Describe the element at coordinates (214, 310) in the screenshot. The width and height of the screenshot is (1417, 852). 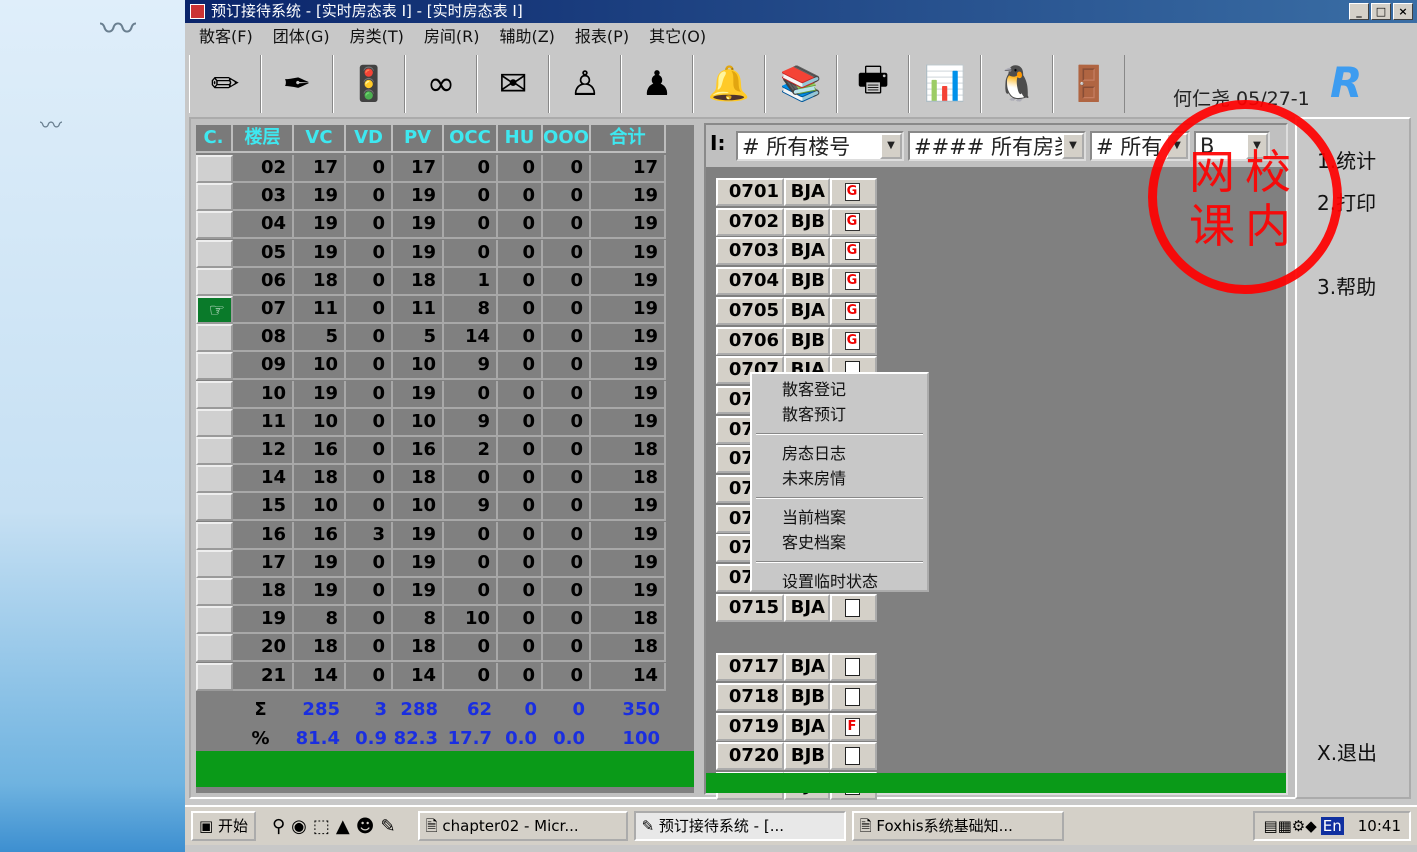
I see `row-pointer-icon: ☞` at that location.